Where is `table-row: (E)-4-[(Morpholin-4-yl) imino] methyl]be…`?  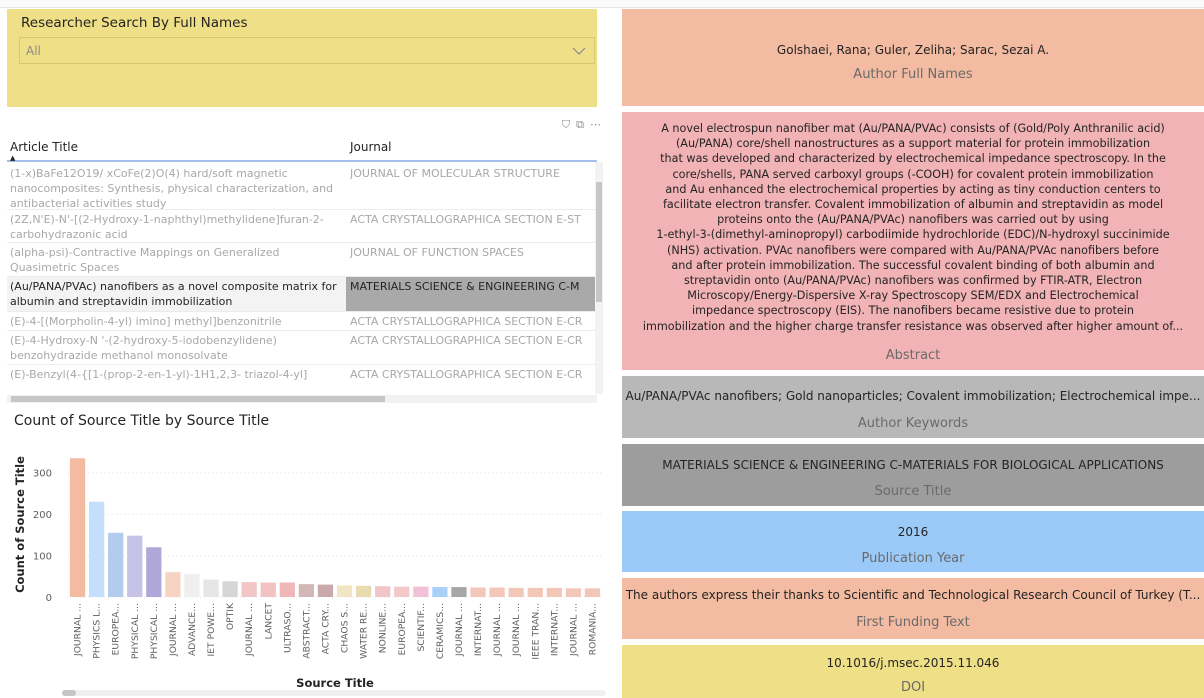 table-row: (E)-4-[(Morpholin-4-yl) imino] methyl]be… is located at coordinates (302, 321).